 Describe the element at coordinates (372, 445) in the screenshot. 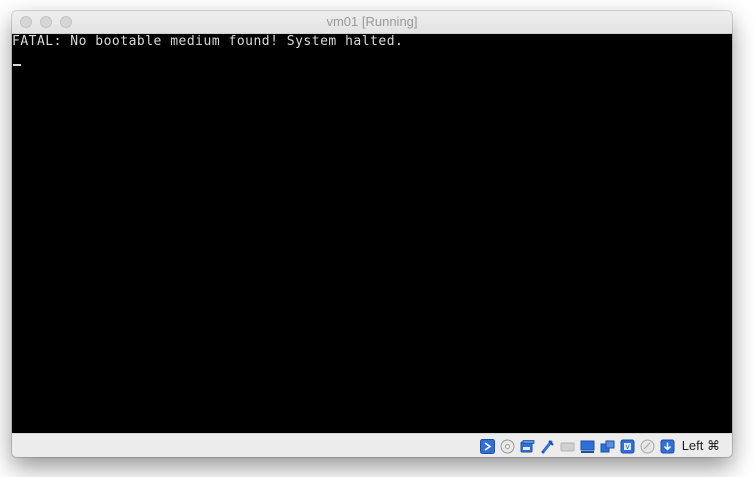

I see `status-bar: V Left ⌘` at that location.